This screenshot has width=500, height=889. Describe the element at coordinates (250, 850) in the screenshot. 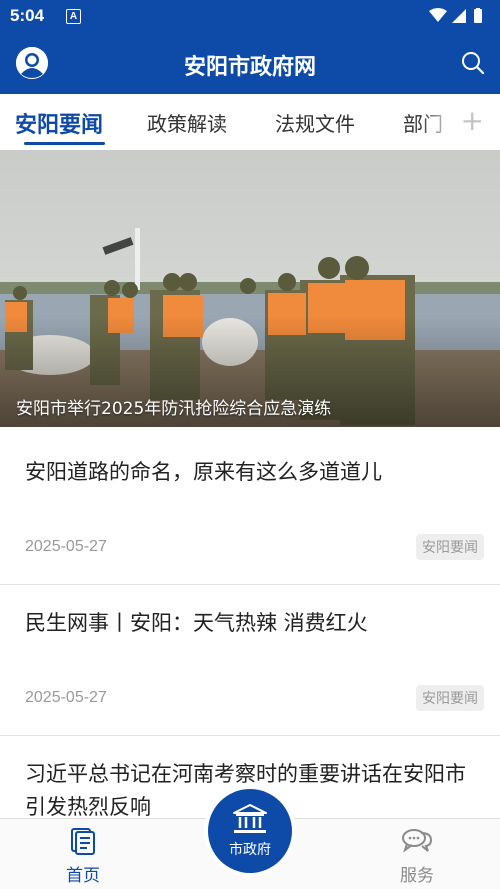

I see `center-button-label: 市政府` at that location.